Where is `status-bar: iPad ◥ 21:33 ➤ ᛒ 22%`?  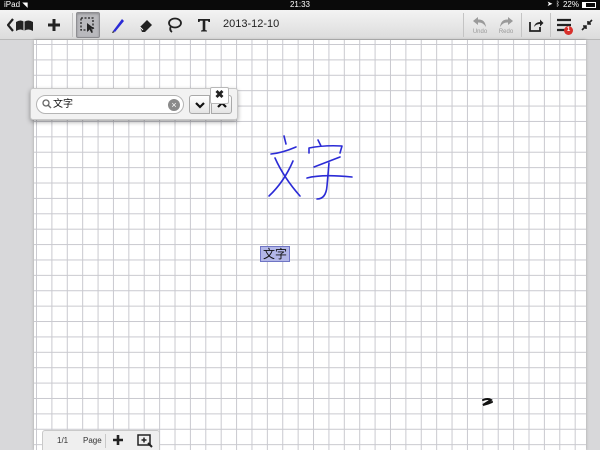 status-bar: iPad ◥ 21:33 ➤ ᛒ 22% is located at coordinates (300, 5).